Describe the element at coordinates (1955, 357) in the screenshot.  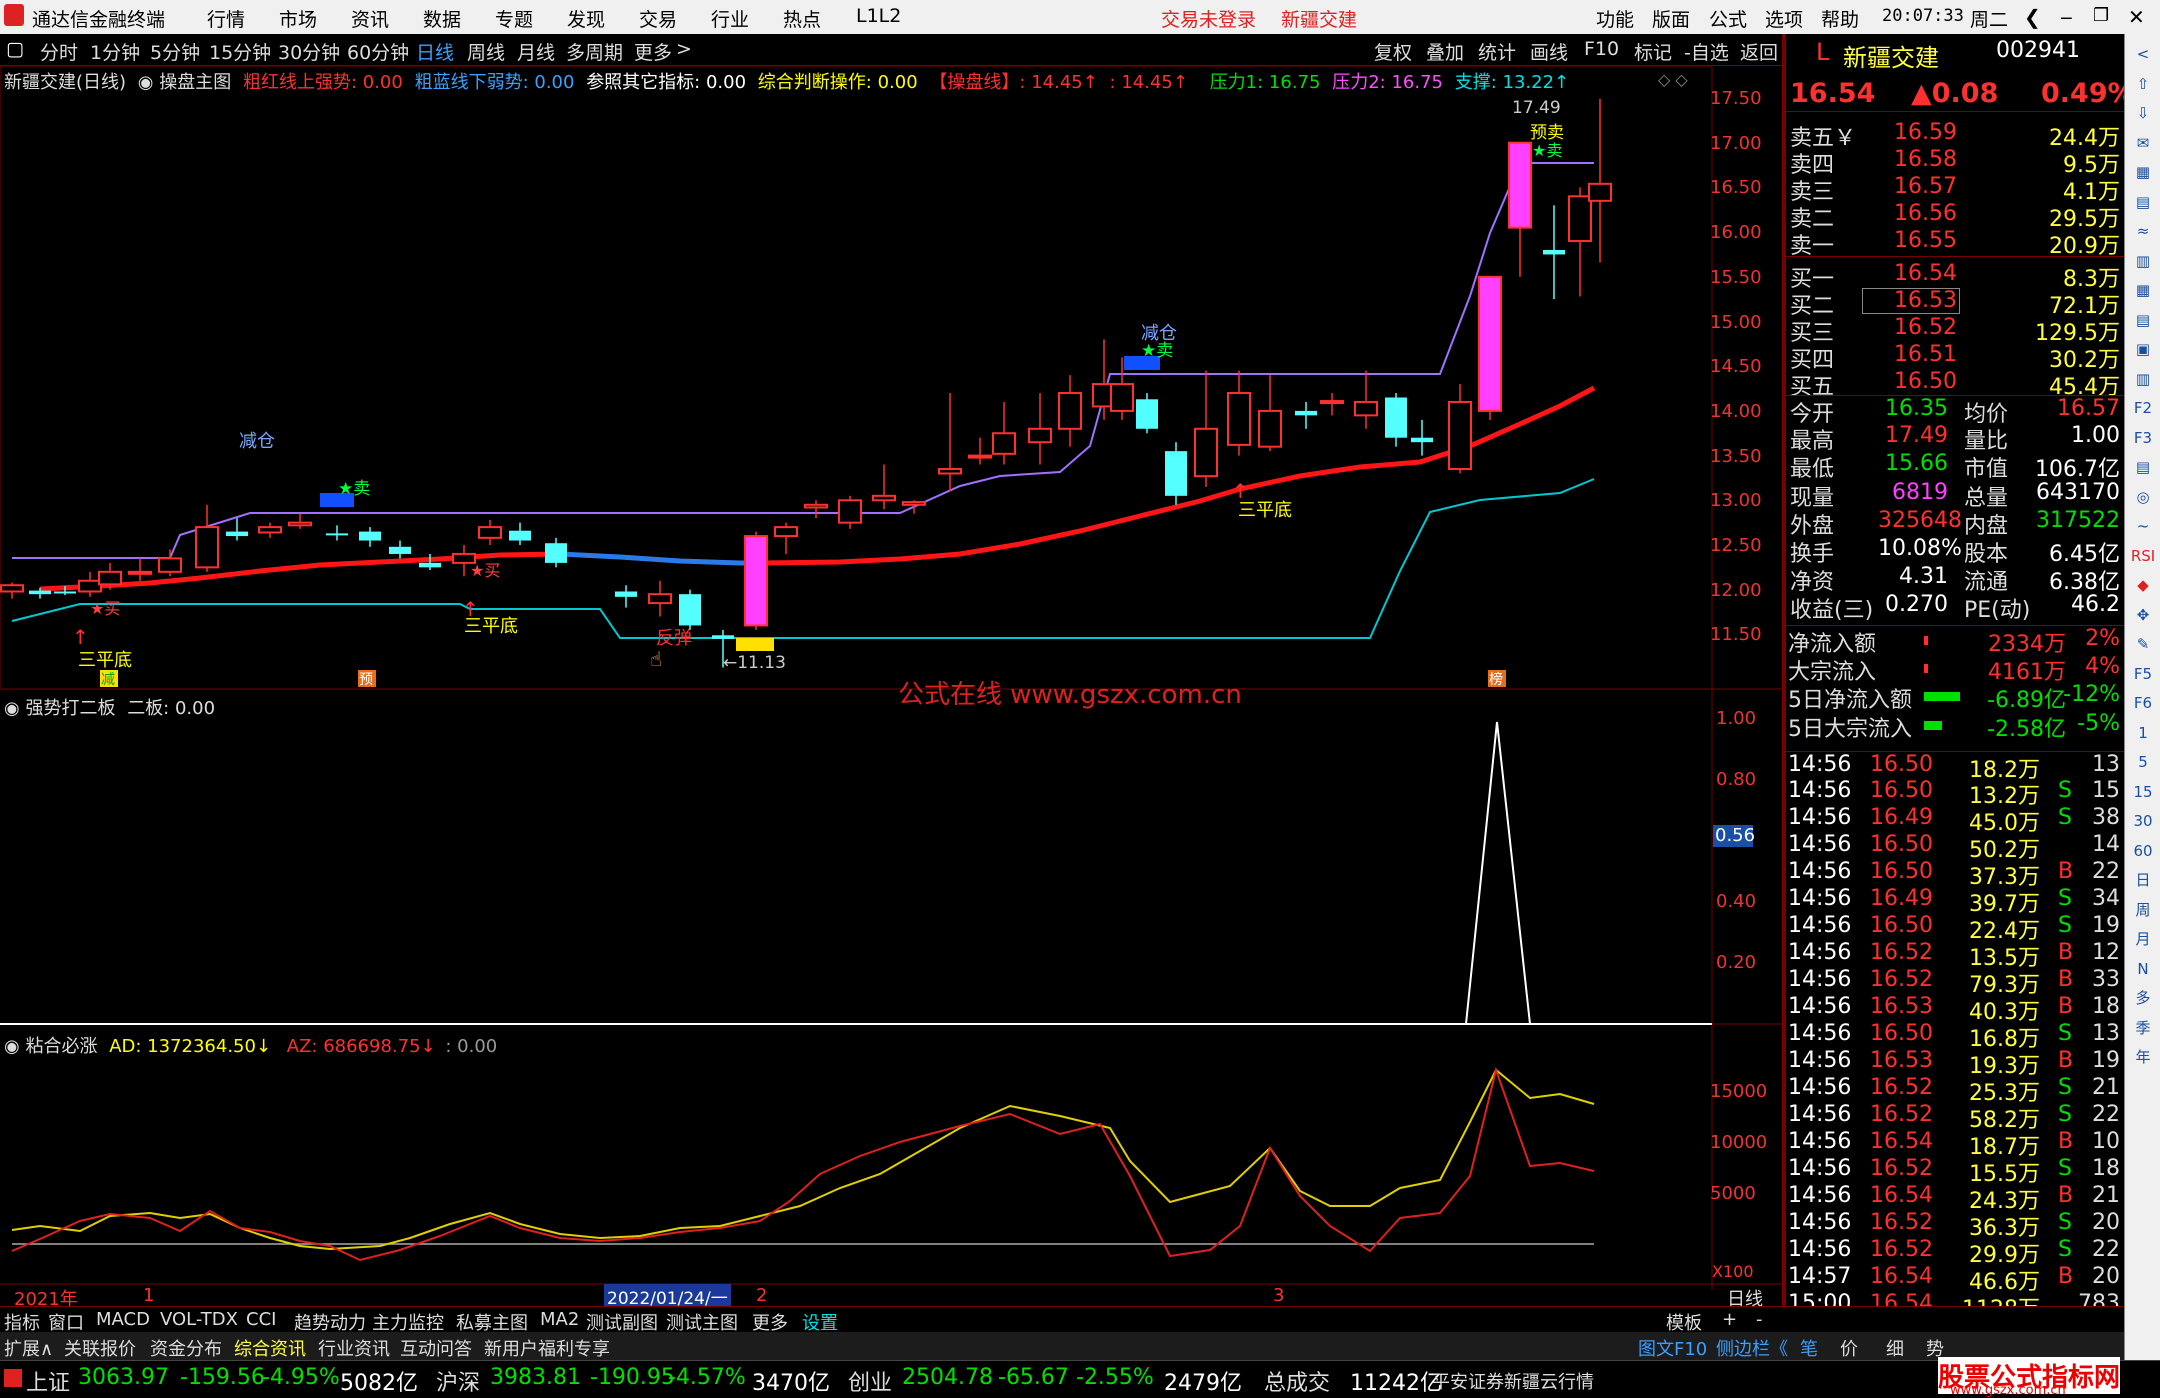
I see `orderbook-row: 买四 16.51 30.2万` at that location.